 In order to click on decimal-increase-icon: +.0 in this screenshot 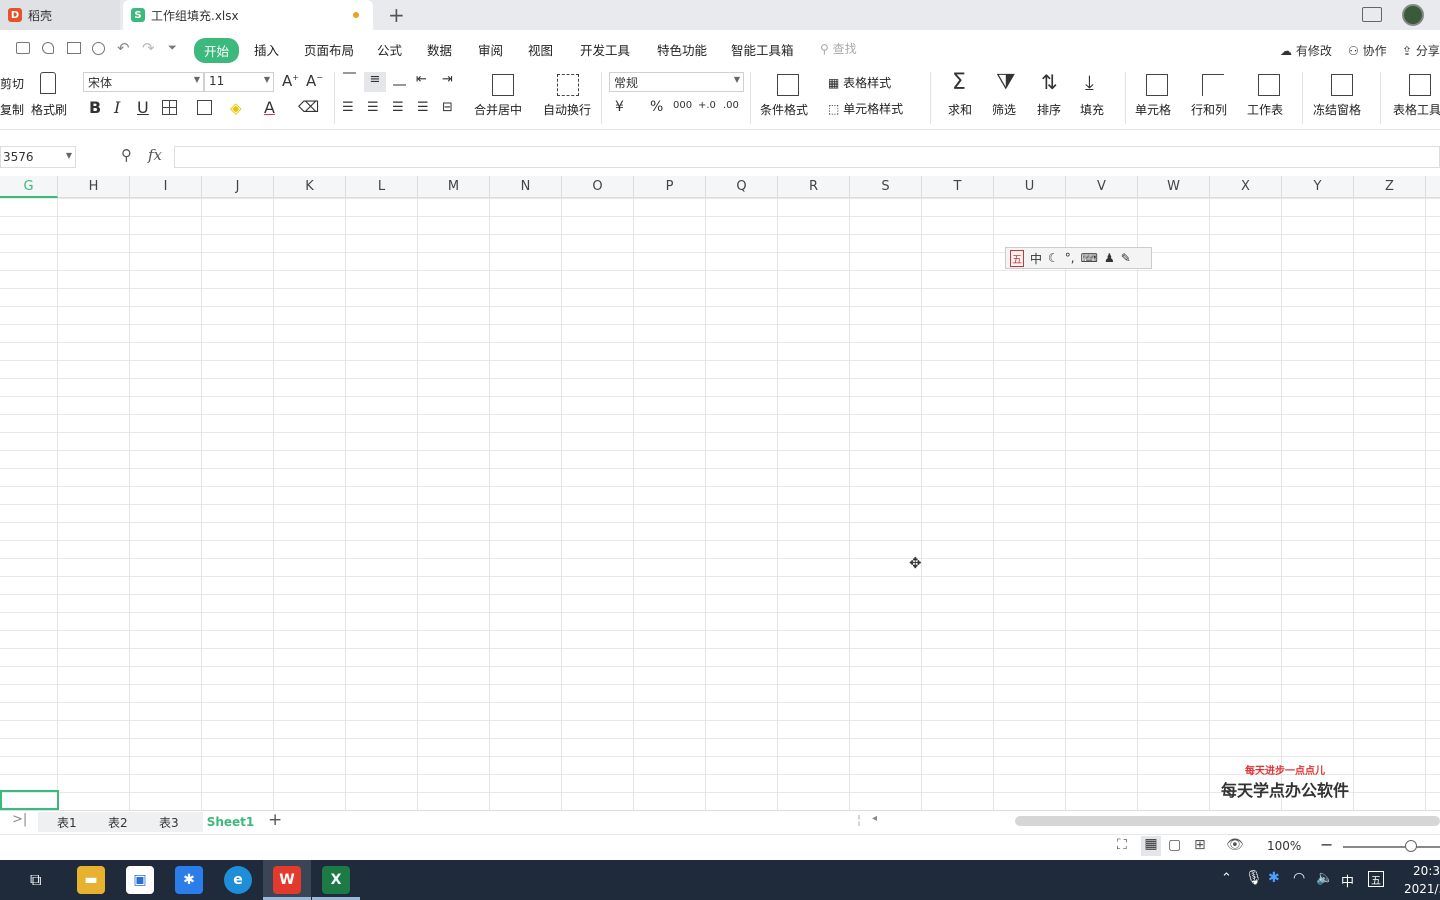, I will do `click(707, 105)`.